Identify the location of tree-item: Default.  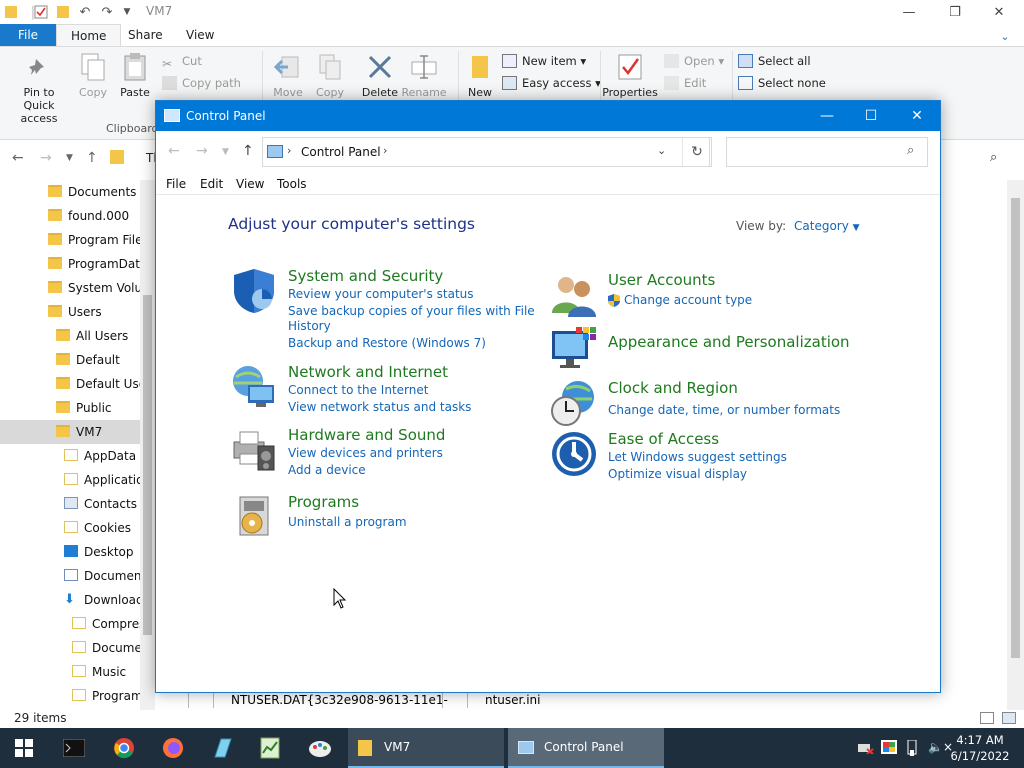
(70, 360).